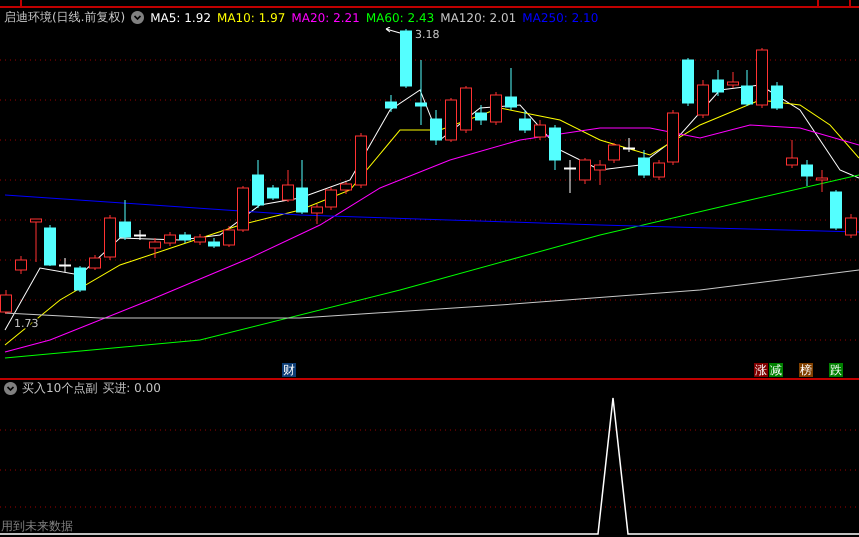 The height and width of the screenshot is (537, 859). What do you see at coordinates (180, 17) in the screenshot?
I see `indicator-value: MA5: 1.92` at bounding box center [180, 17].